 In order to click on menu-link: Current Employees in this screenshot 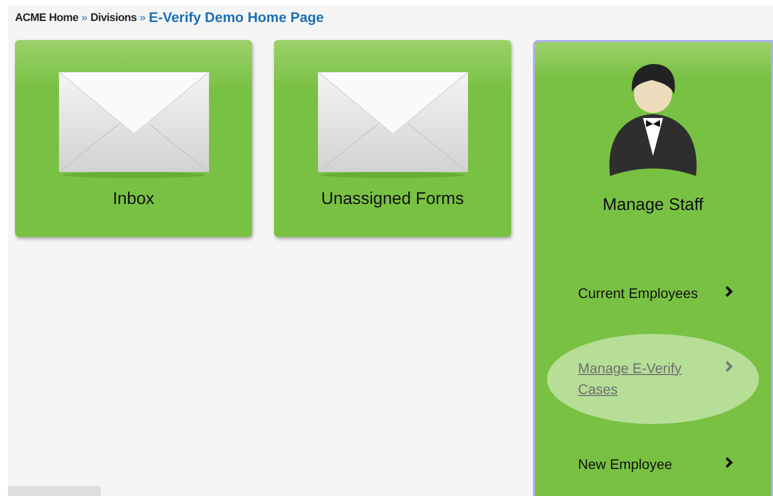, I will do `click(653, 293)`.